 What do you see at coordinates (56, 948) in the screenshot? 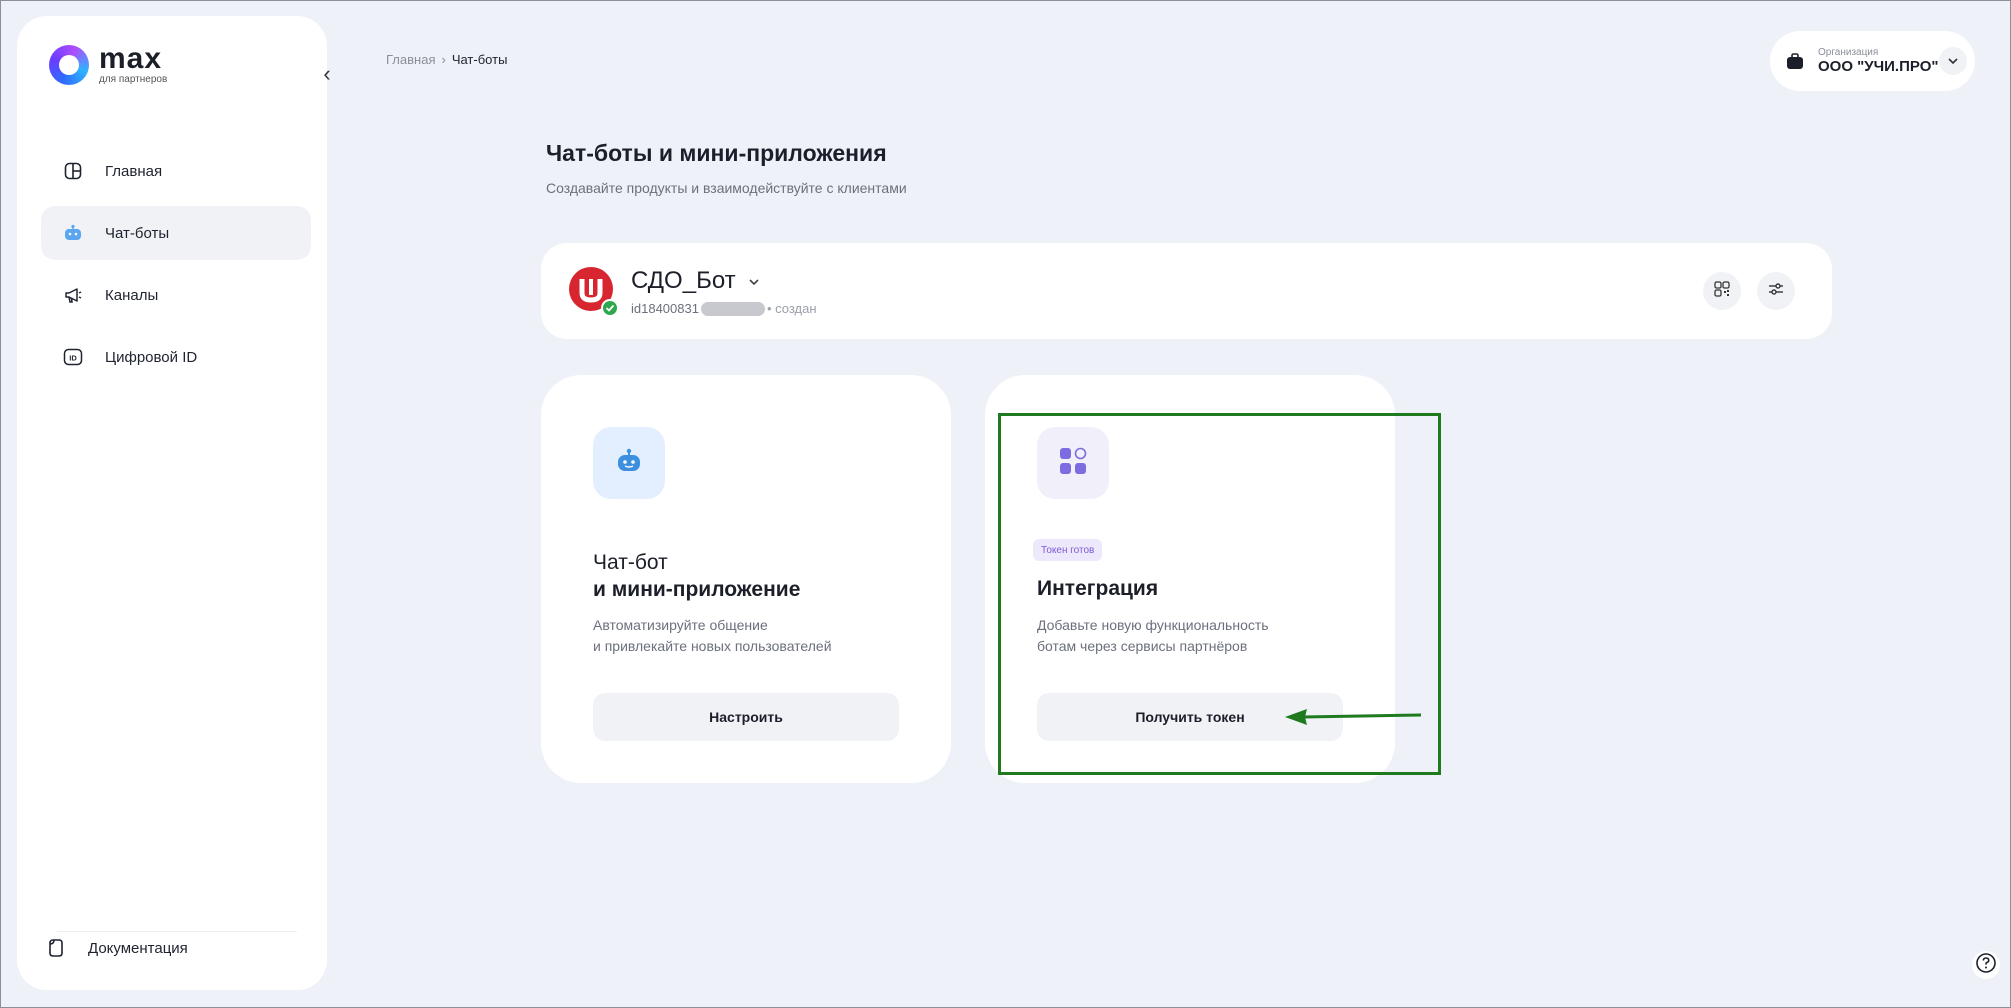
I see `document-icon` at bounding box center [56, 948].